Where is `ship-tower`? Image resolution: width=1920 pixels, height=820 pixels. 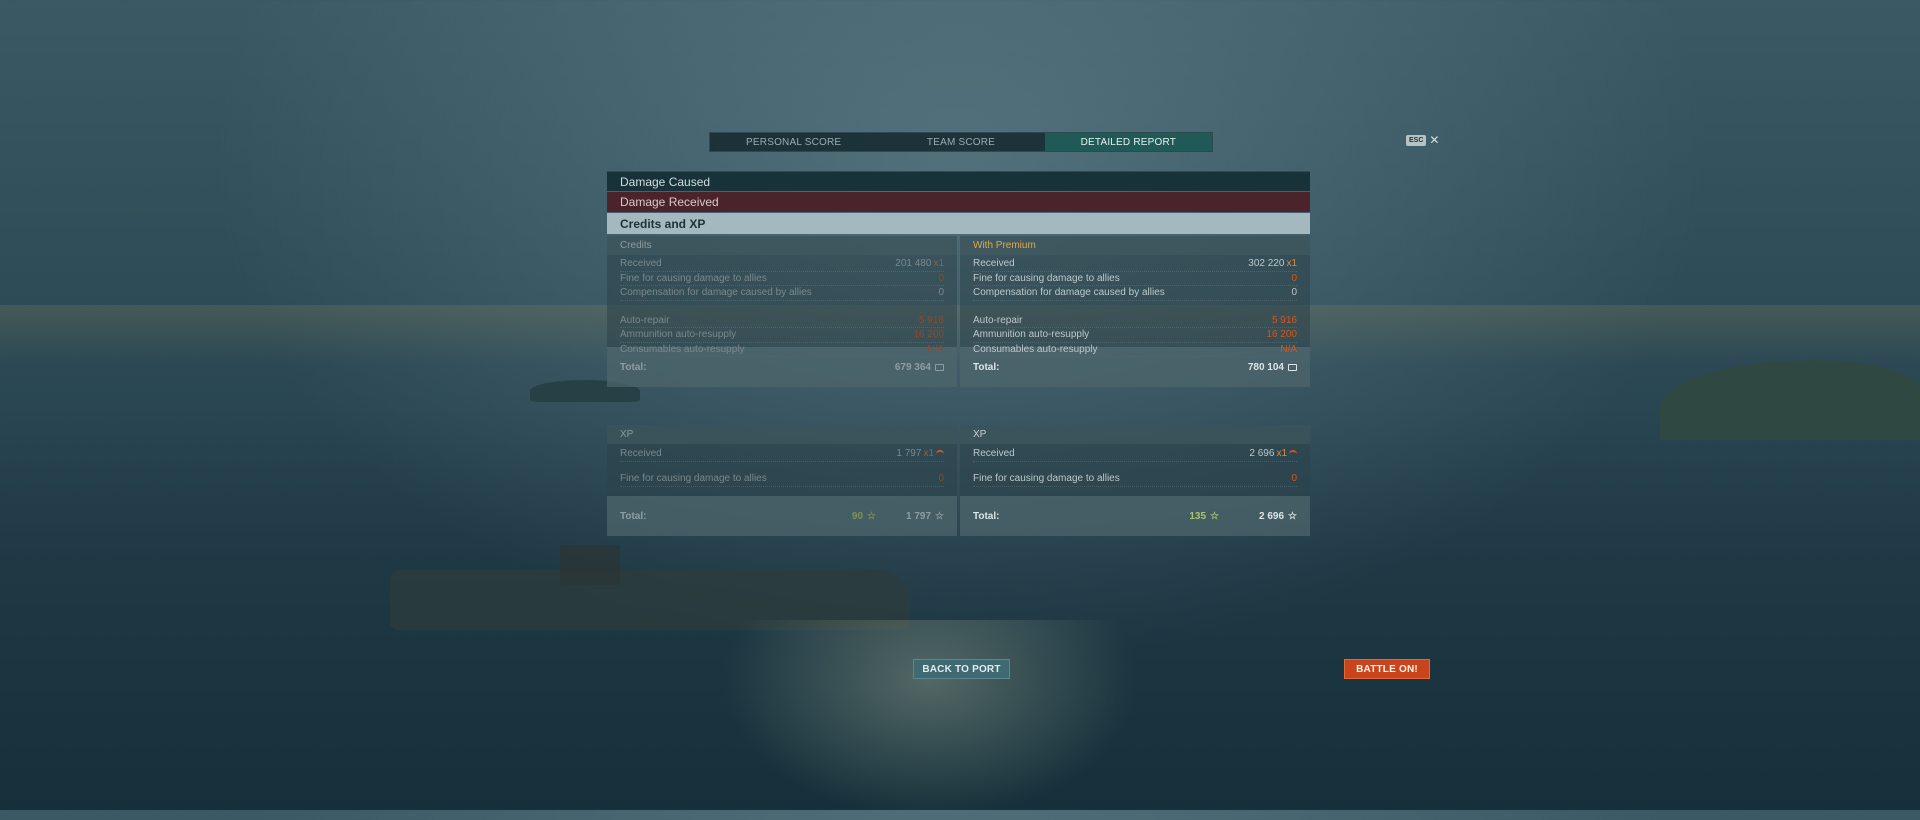 ship-tower is located at coordinates (590, 565).